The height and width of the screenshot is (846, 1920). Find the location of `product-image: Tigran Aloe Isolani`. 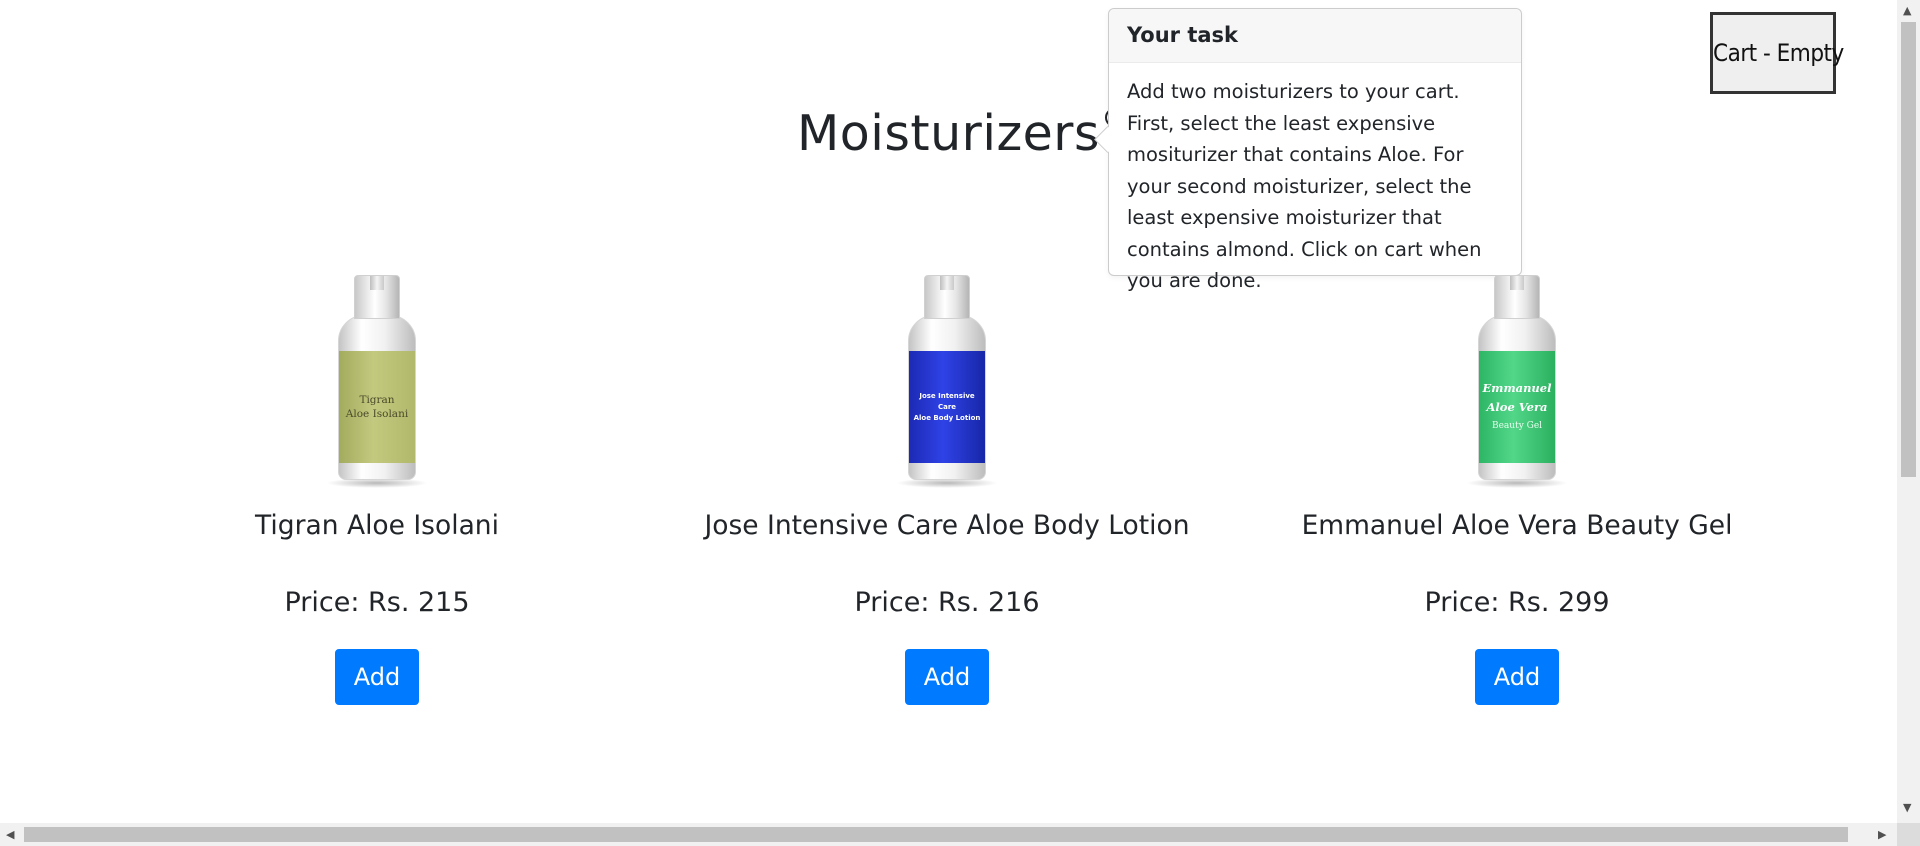

product-image: Tigran Aloe Isolani is located at coordinates (377, 382).